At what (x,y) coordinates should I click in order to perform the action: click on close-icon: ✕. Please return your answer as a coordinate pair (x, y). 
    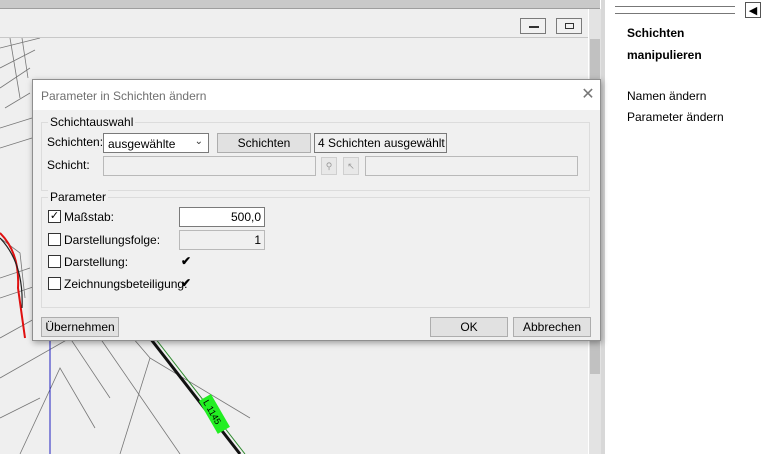
    Looking at the image, I should click on (588, 95).